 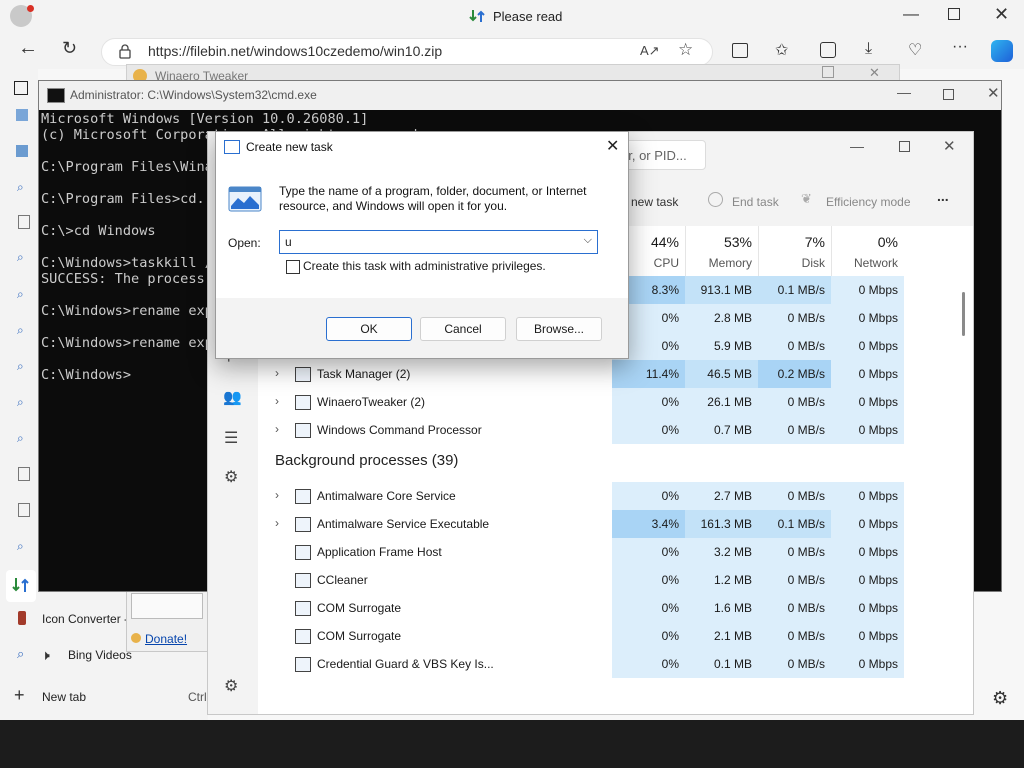 I want to click on disk-header: 7% Disk, so click(x=795, y=251).